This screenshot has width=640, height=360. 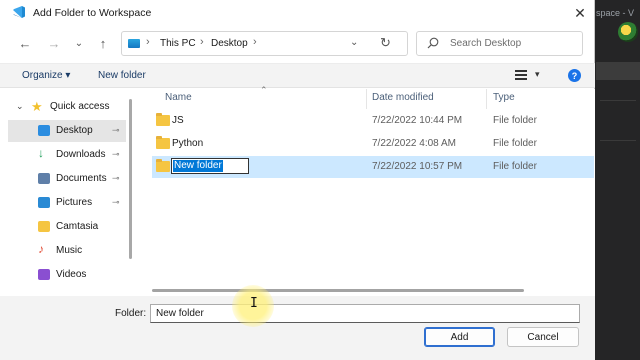 I want to click on star-icon: ★, so click(x=37, y=106).